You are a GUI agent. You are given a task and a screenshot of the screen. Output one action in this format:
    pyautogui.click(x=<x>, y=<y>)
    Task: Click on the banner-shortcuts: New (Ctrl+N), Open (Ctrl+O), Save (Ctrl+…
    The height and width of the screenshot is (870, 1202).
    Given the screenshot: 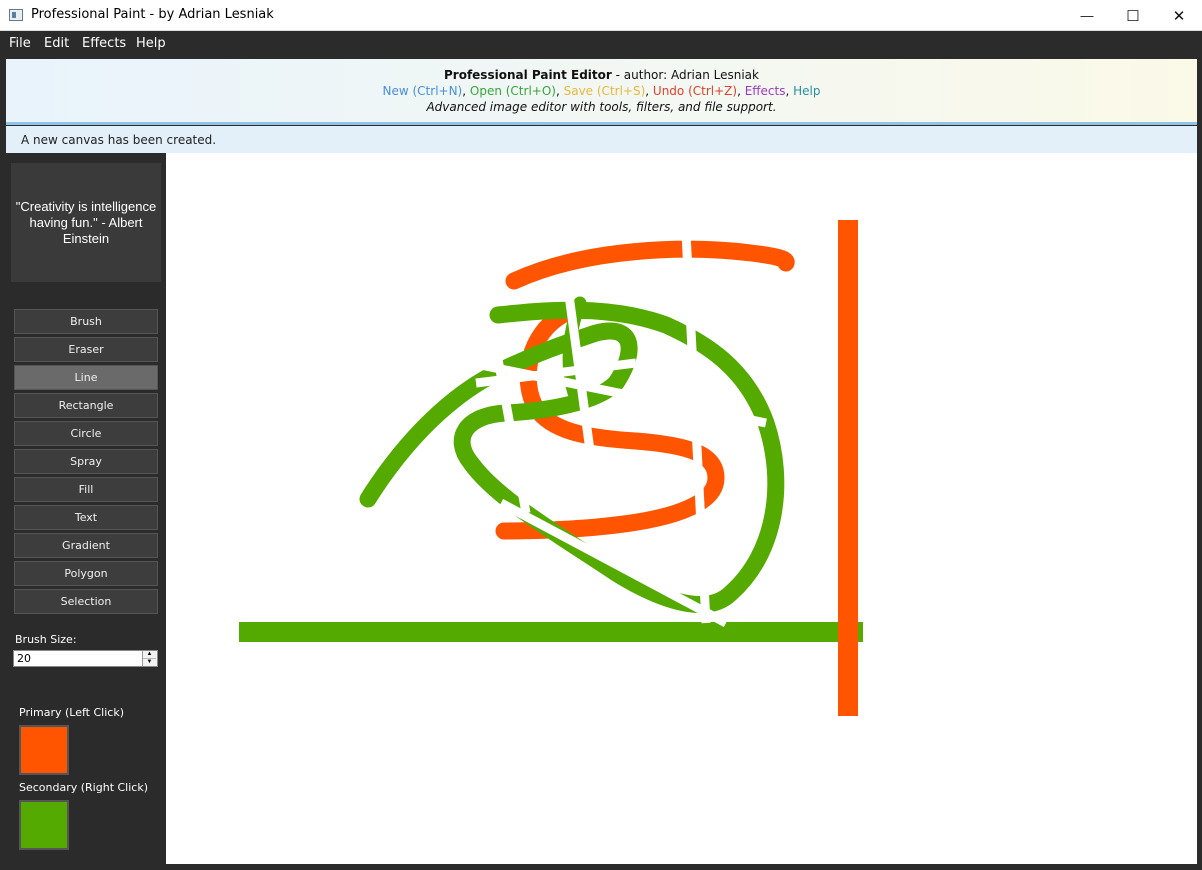 What is the action you would take?
    pyautogui.click(x=601, y=91)
    